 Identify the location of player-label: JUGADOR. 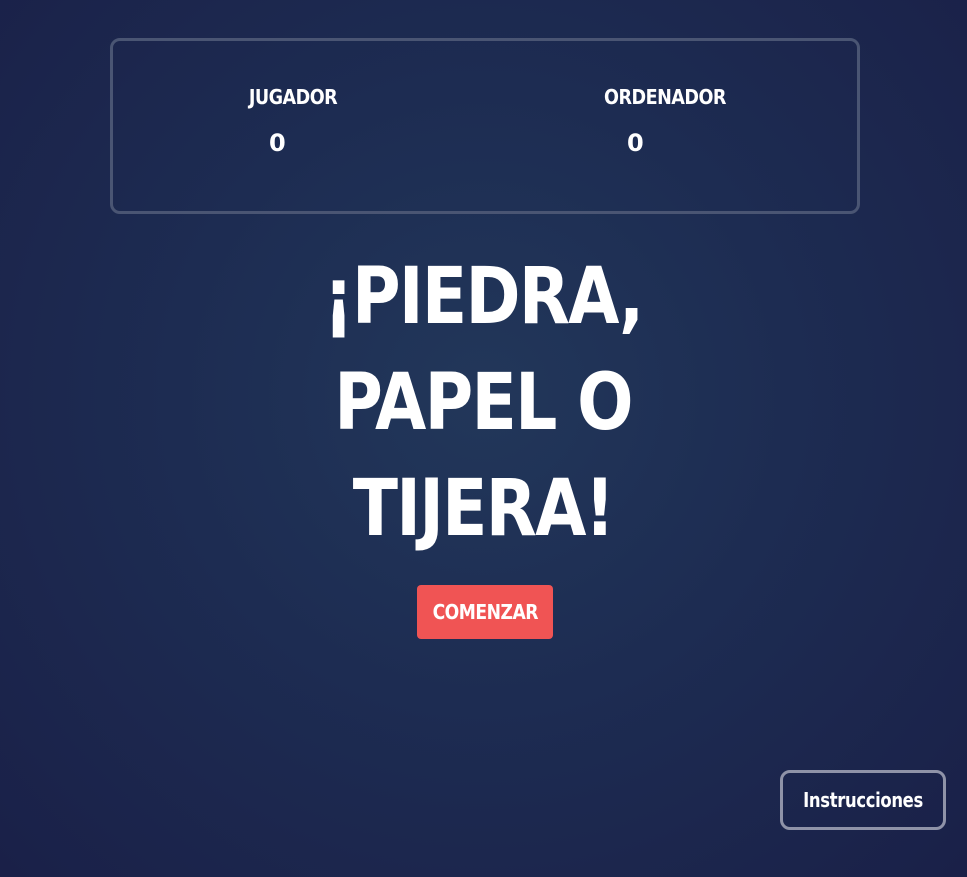
(293, 97).